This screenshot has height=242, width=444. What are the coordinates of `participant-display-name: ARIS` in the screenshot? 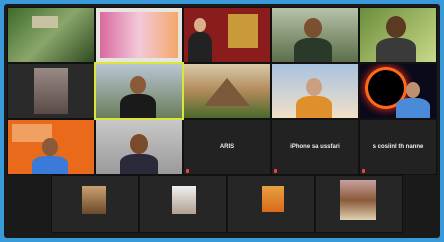 It's located at (227, 147).